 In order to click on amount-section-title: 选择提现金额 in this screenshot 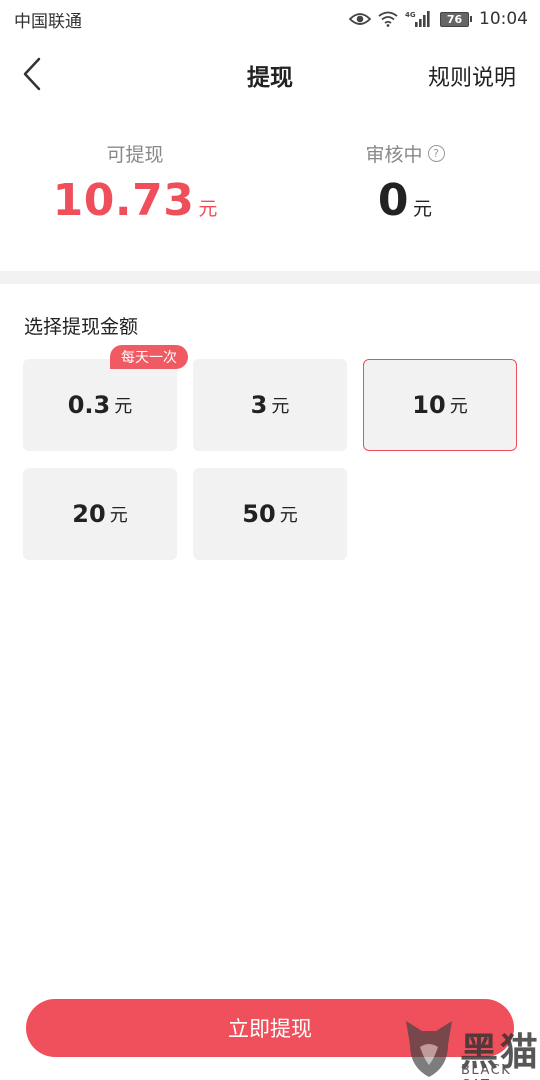, I will do `click(81, 327)`.